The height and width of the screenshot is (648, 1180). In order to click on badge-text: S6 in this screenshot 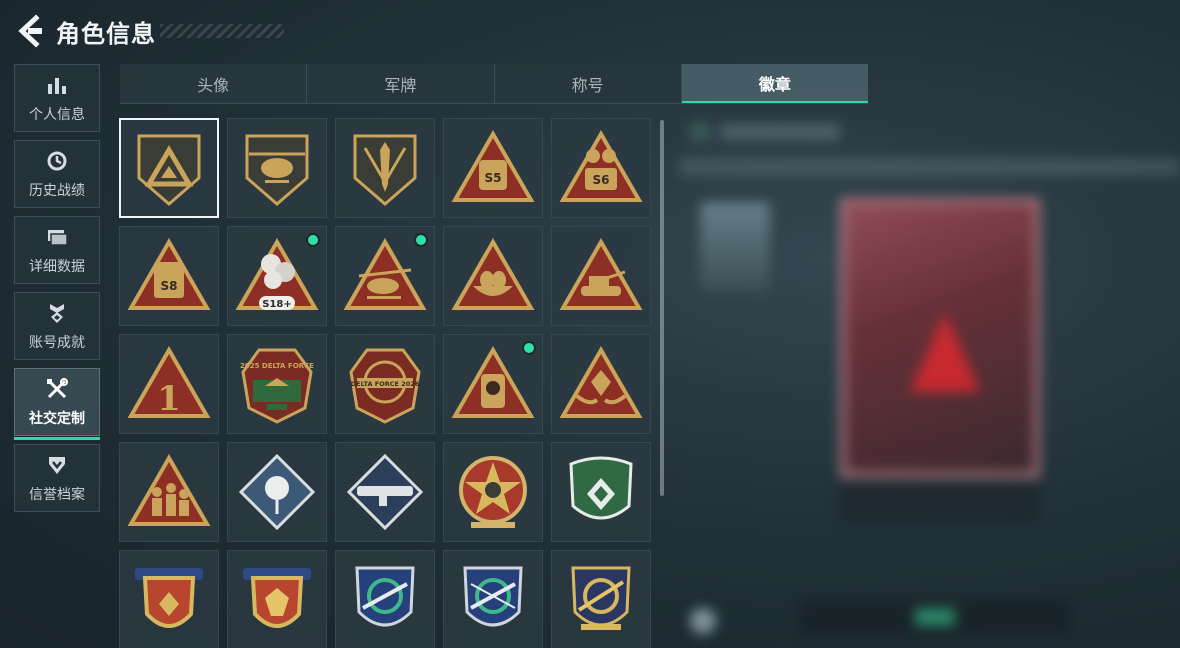, I will do `click(601, 180)`.